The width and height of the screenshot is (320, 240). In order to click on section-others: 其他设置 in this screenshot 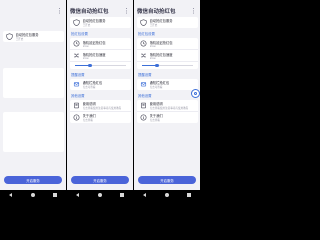, I will do `click(78, 96)`.